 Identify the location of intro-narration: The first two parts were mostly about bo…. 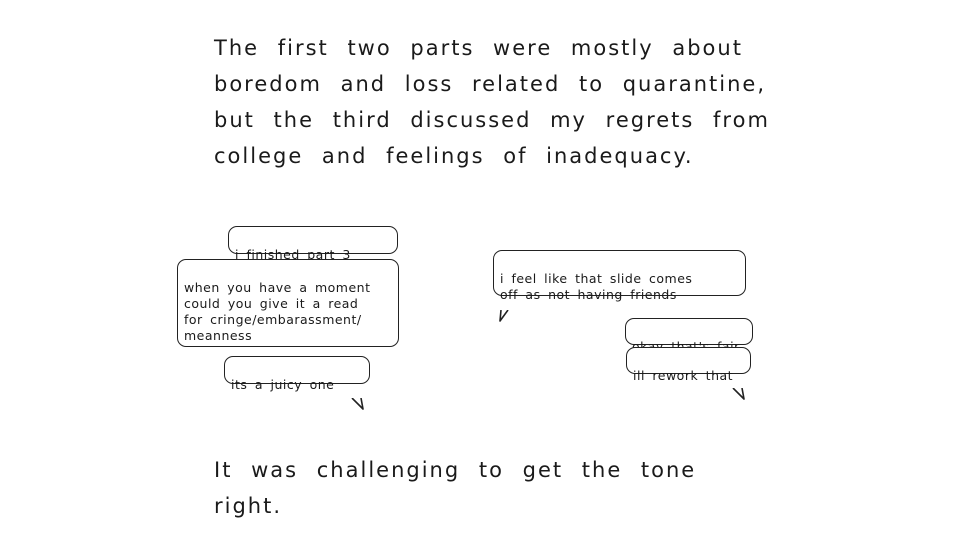
(492, 102).